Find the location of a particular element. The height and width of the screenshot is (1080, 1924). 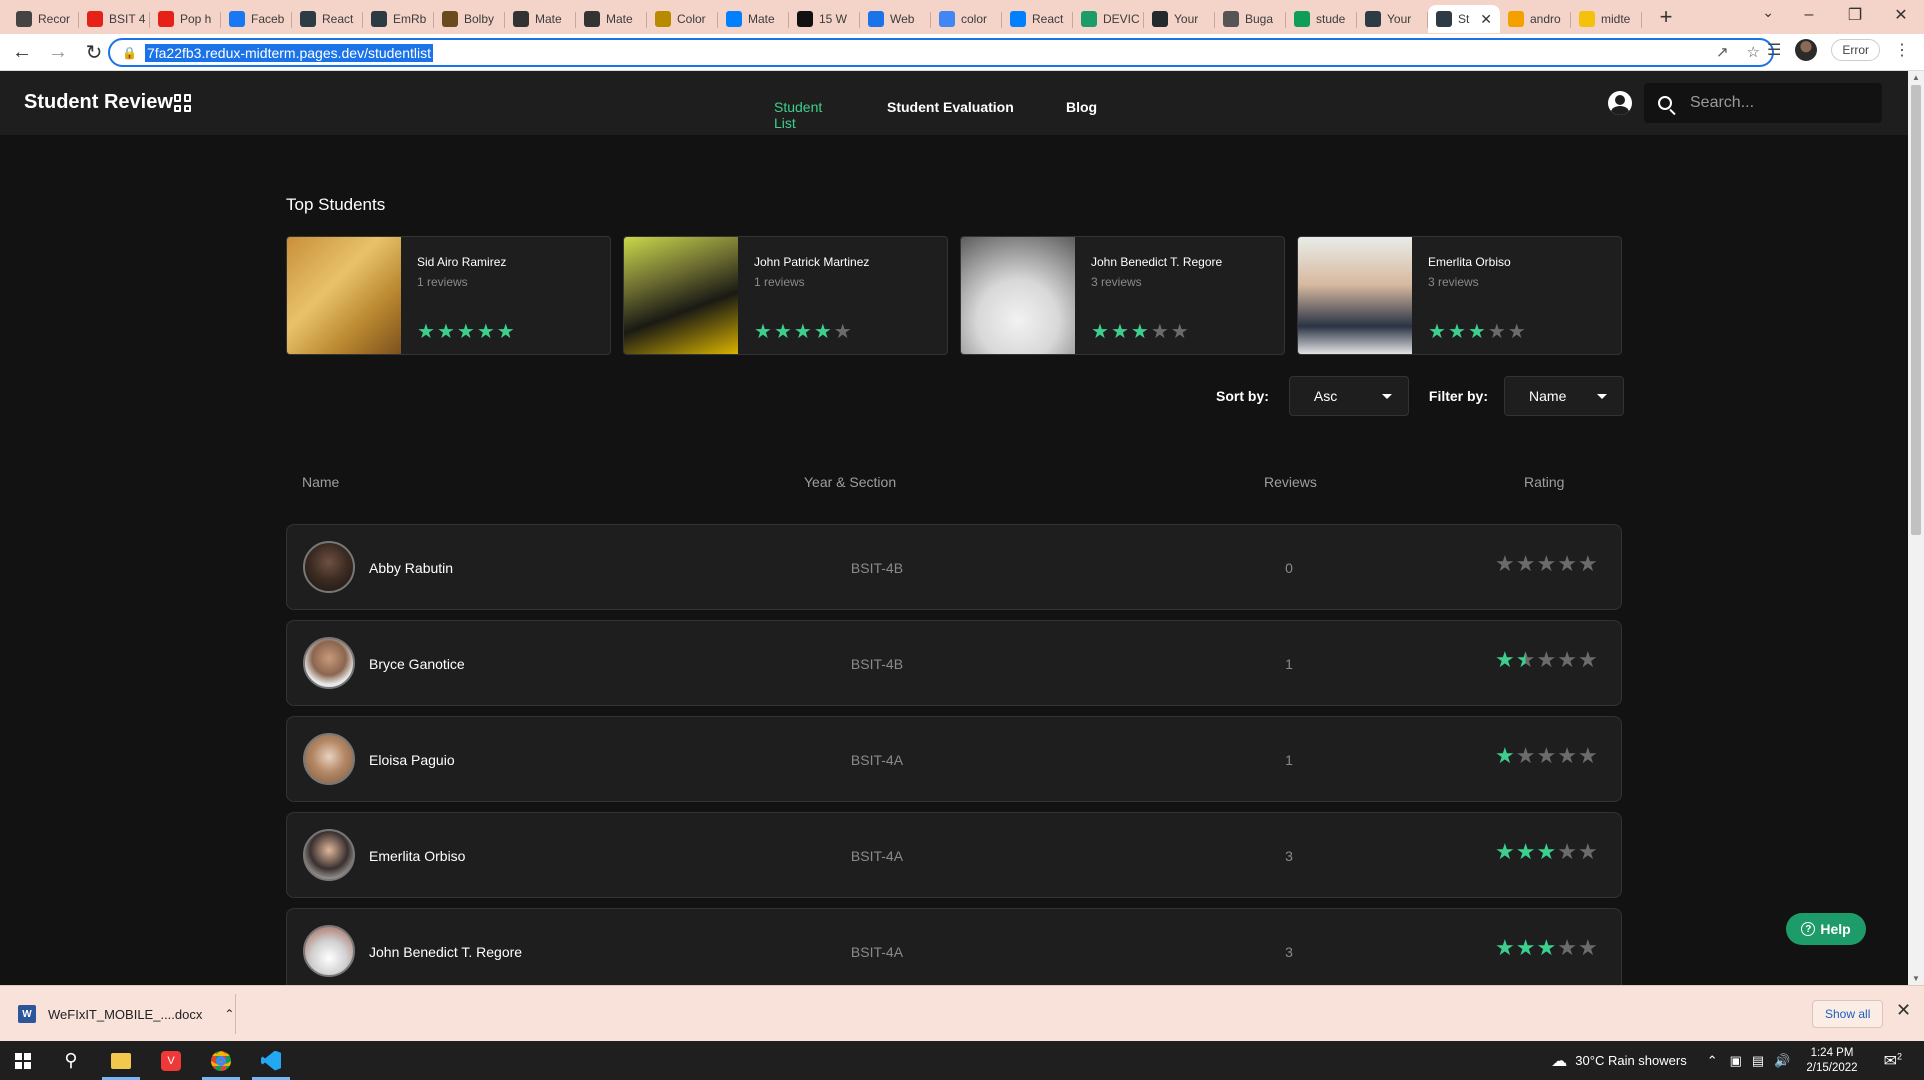

search-input is located at coordinates (1778, 103).